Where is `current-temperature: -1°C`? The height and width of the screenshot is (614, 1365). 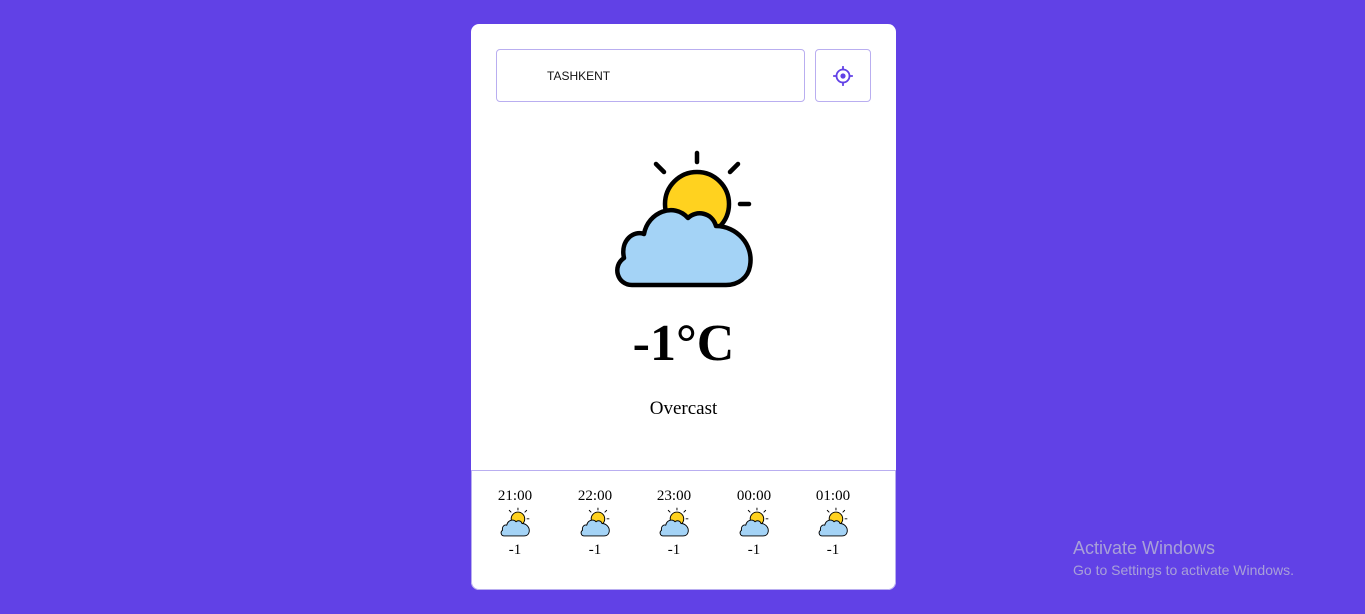
current-temperature: -1°C is located at coordinates (683, 343).